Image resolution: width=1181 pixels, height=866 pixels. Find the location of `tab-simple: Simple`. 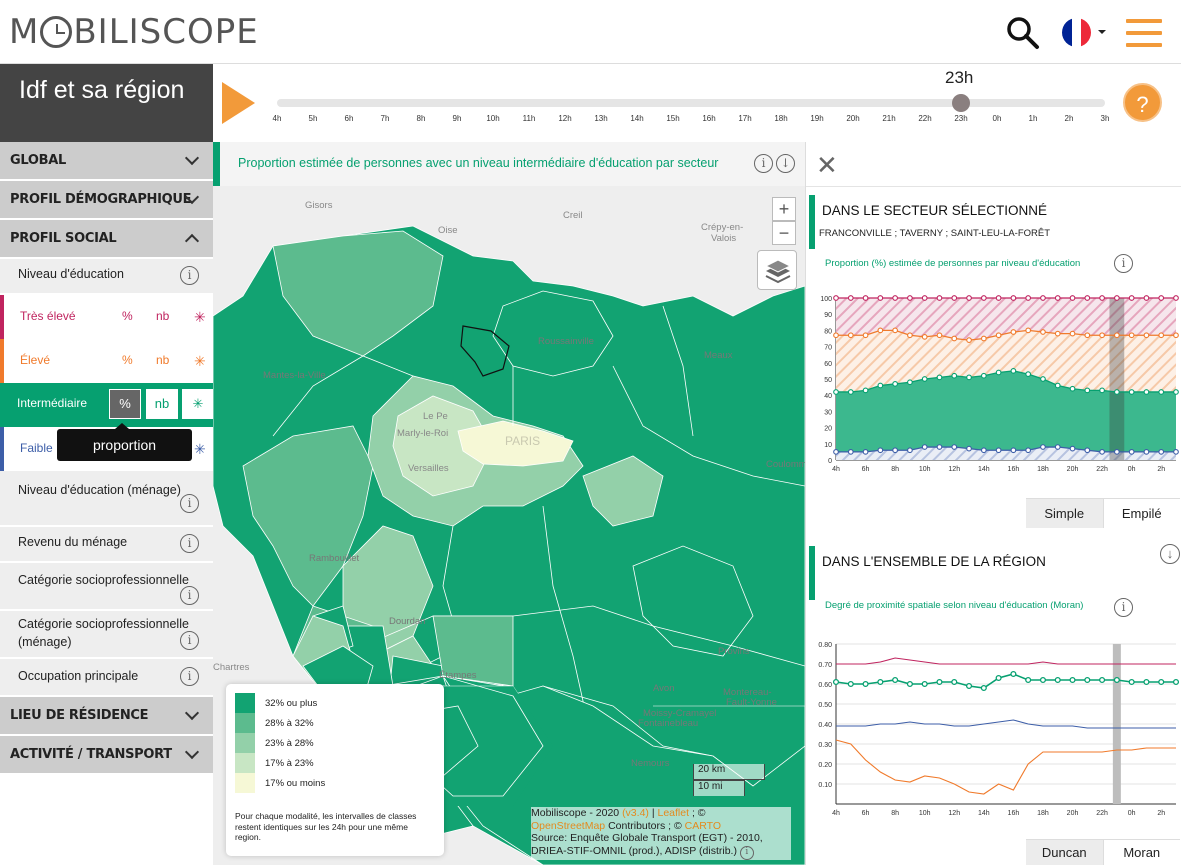

tab-simple: Simple is located at coordinates (1064, 513).